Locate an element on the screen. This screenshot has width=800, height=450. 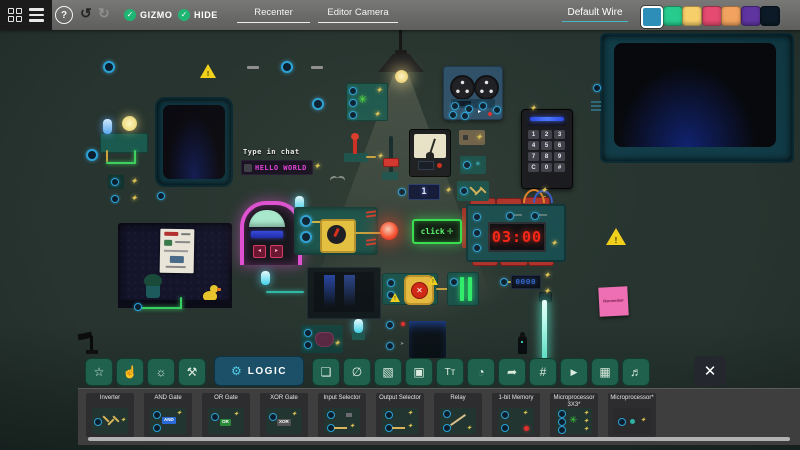
tab-numbers: # is located at coordinates (543, 372).